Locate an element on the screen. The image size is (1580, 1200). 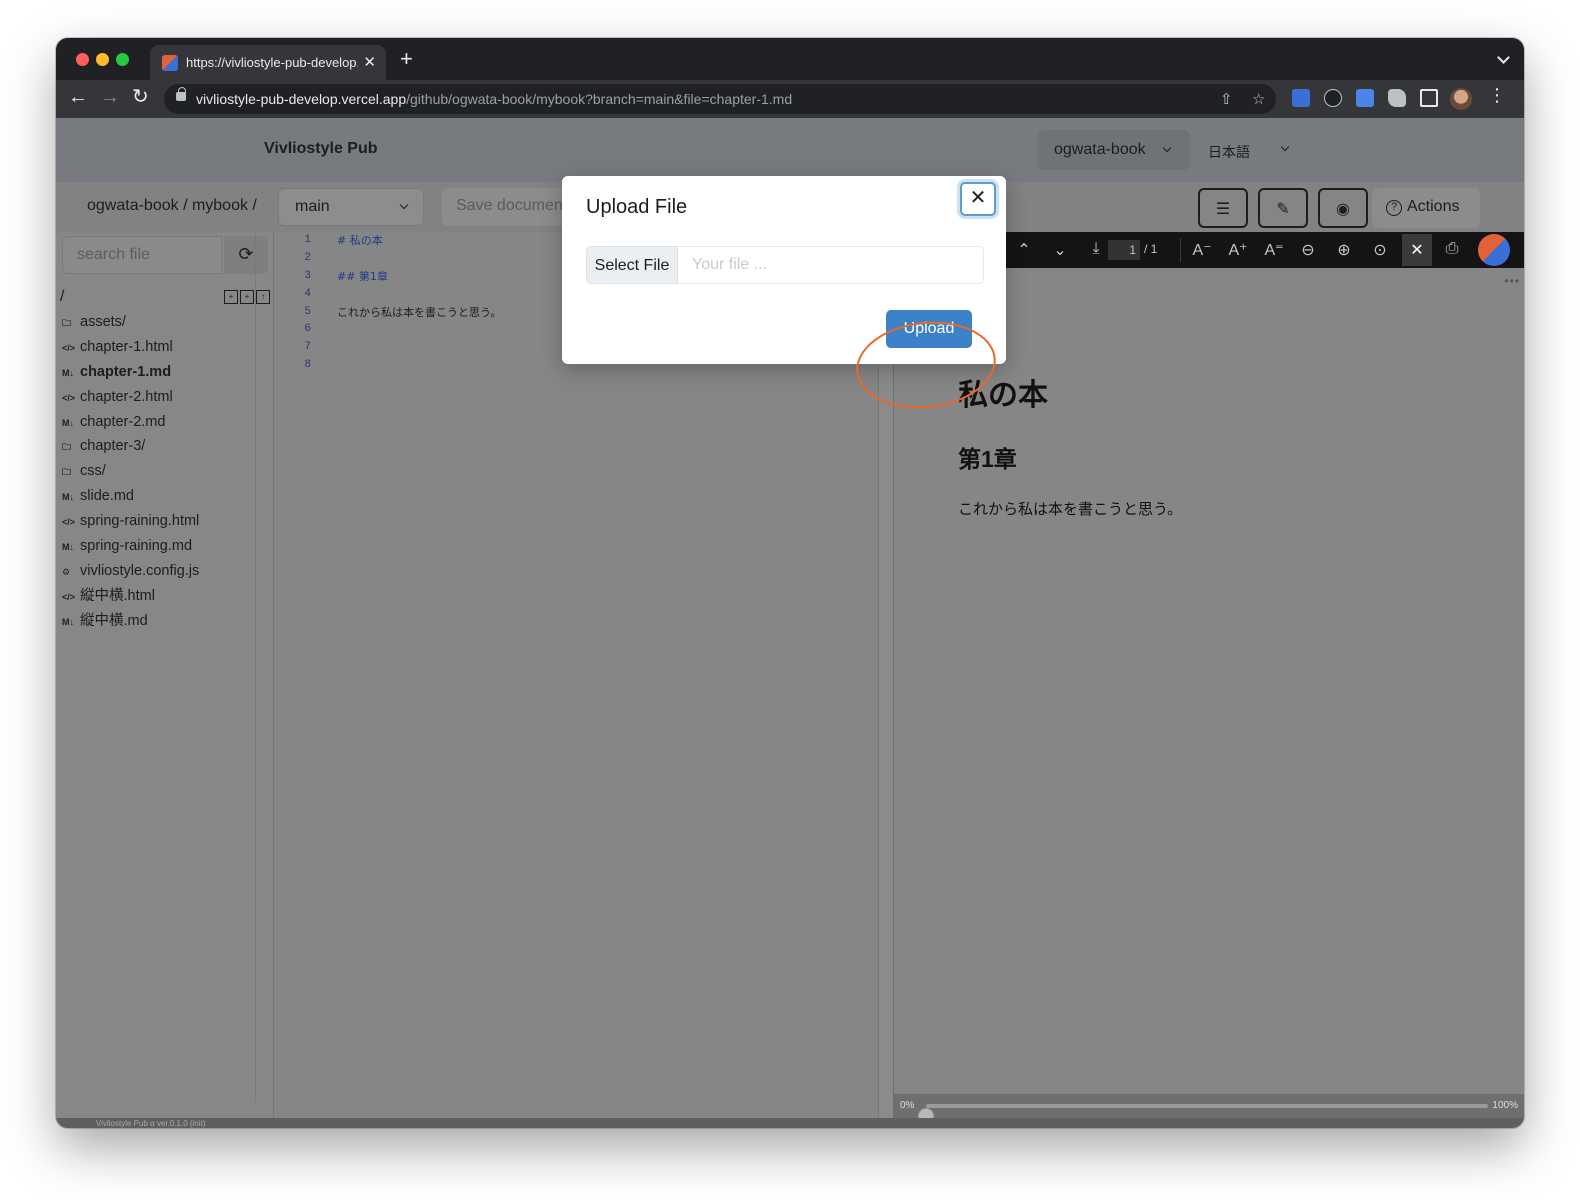
close-window-button is located at coordinates (82, 59).